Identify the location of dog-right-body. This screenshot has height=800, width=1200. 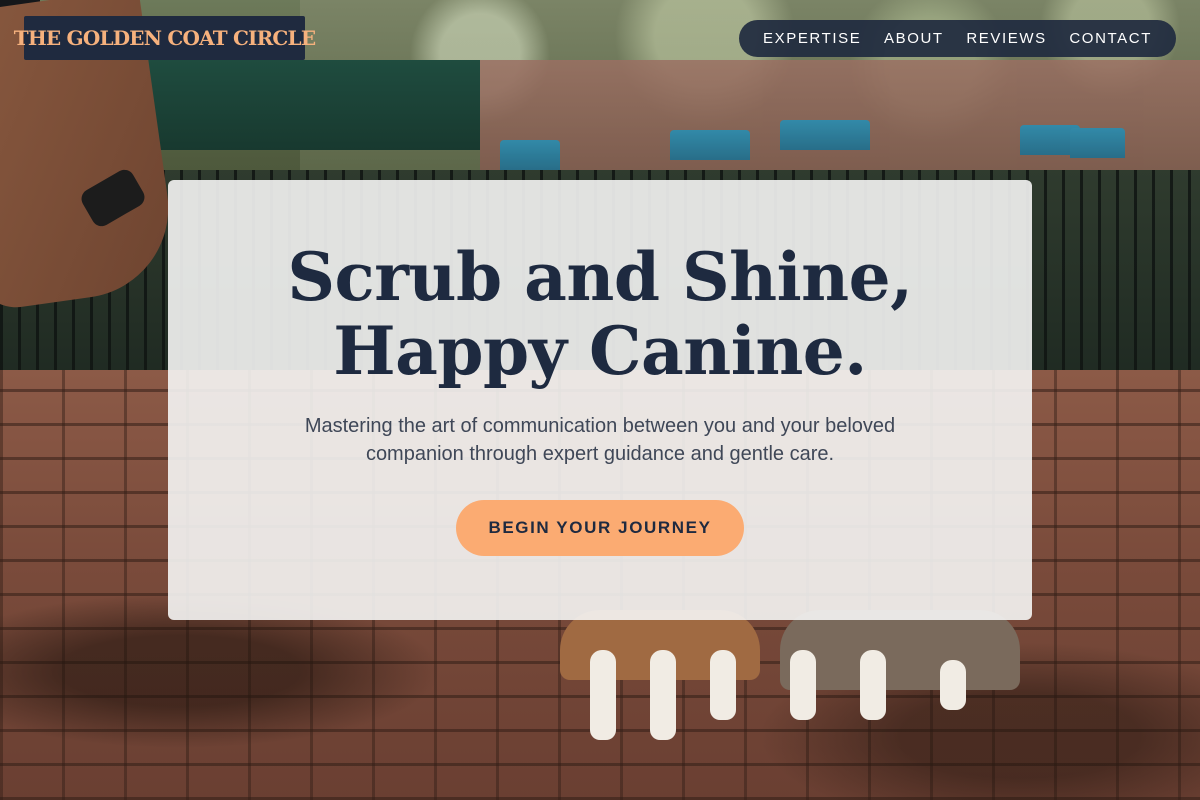
(900, 650).